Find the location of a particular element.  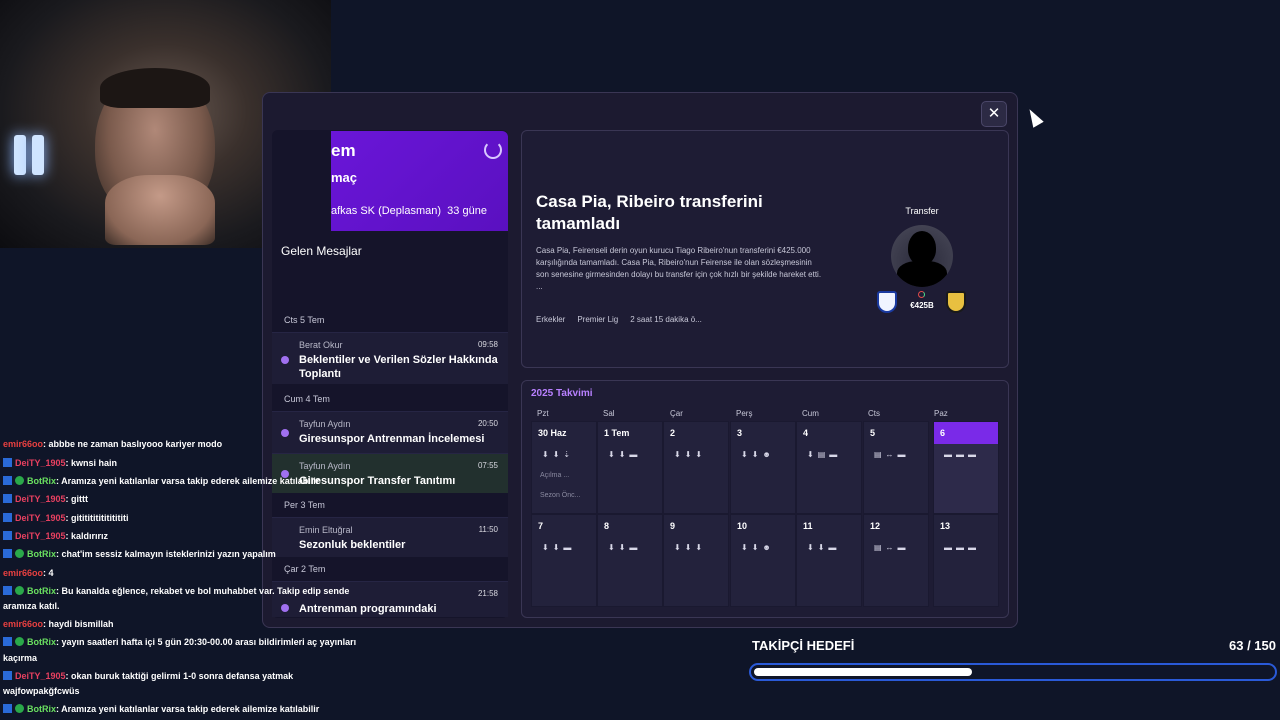

message-subject: Antrenman programındaki is located at coordinates (368, 609).